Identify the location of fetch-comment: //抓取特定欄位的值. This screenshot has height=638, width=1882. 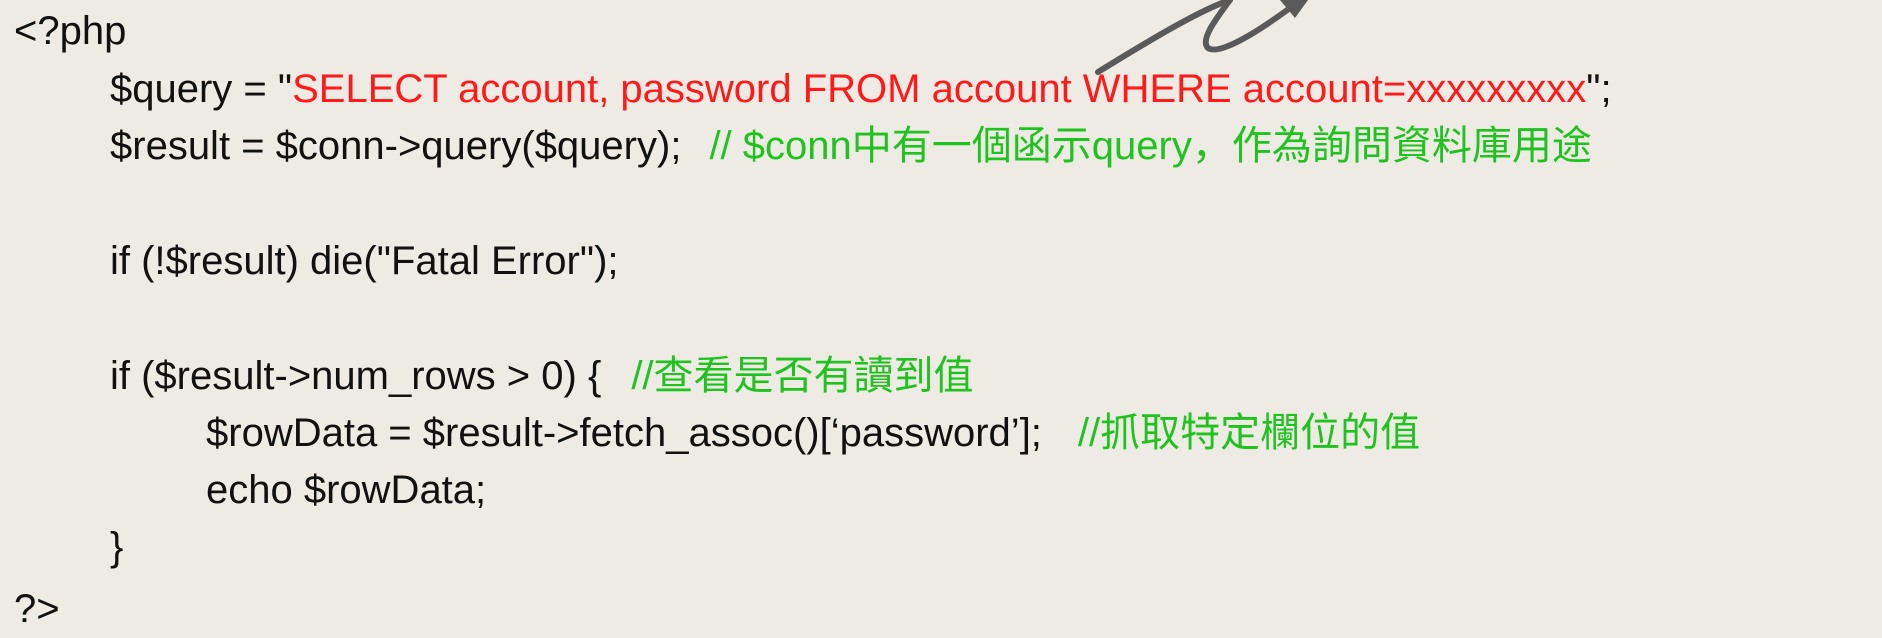
(1249, 433).